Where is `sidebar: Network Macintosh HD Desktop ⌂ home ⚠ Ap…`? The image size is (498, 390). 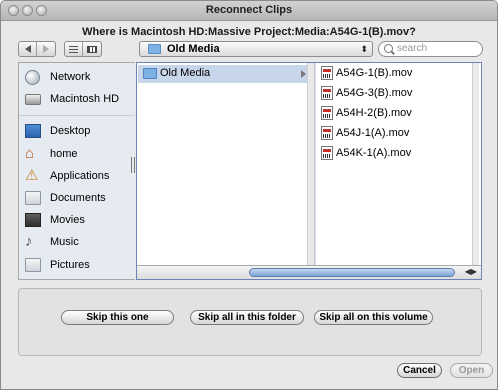
sidebar: Network Macintosh HD Desktop ⌂ home ⚠ Ap… is located at coordinates (76, 171).